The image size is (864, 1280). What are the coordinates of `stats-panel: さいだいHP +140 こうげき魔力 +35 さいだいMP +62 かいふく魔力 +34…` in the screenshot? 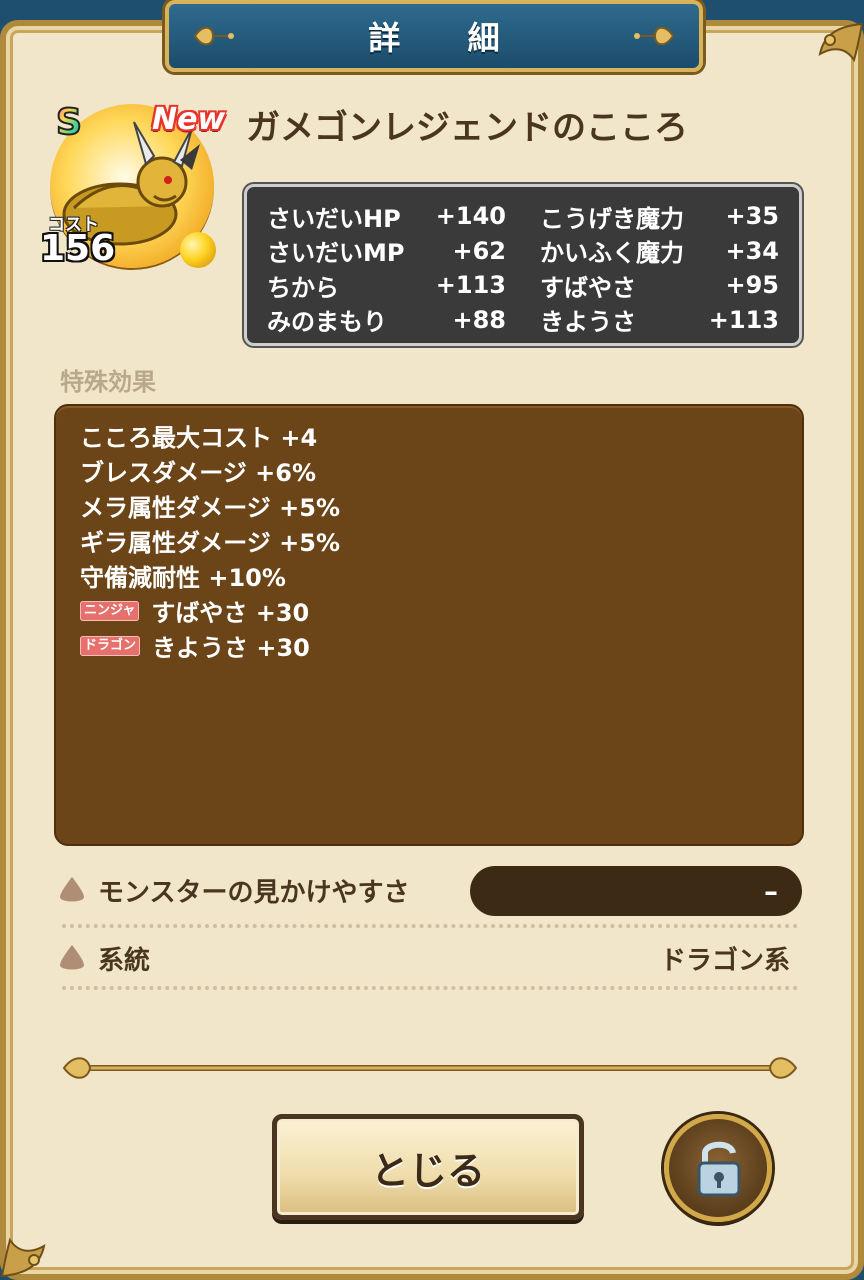 It's located at (523, 265).